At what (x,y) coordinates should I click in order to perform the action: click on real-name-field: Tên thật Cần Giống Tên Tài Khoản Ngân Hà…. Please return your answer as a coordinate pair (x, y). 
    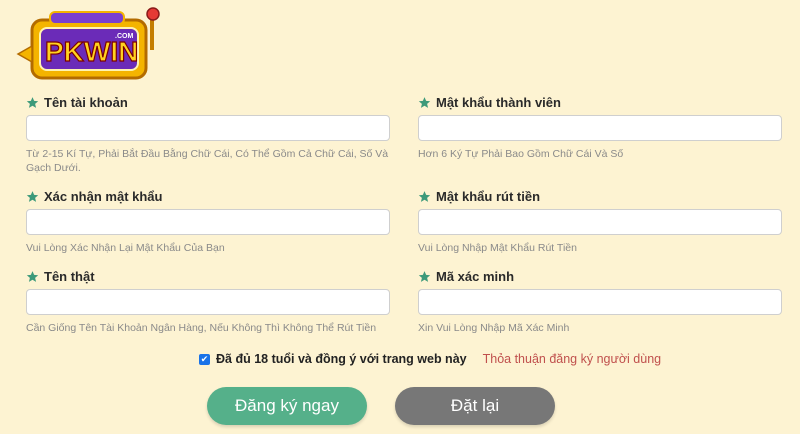
    Looking at the image, I should click on (209, 301).